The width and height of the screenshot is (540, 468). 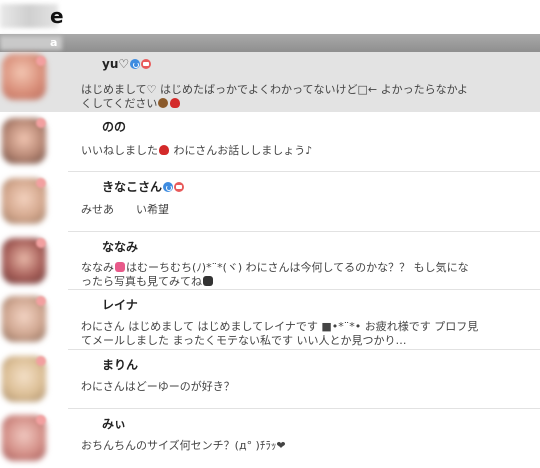 I want to click on list-item: きなこさん みせあ い希望, so click(x=270, y=202).